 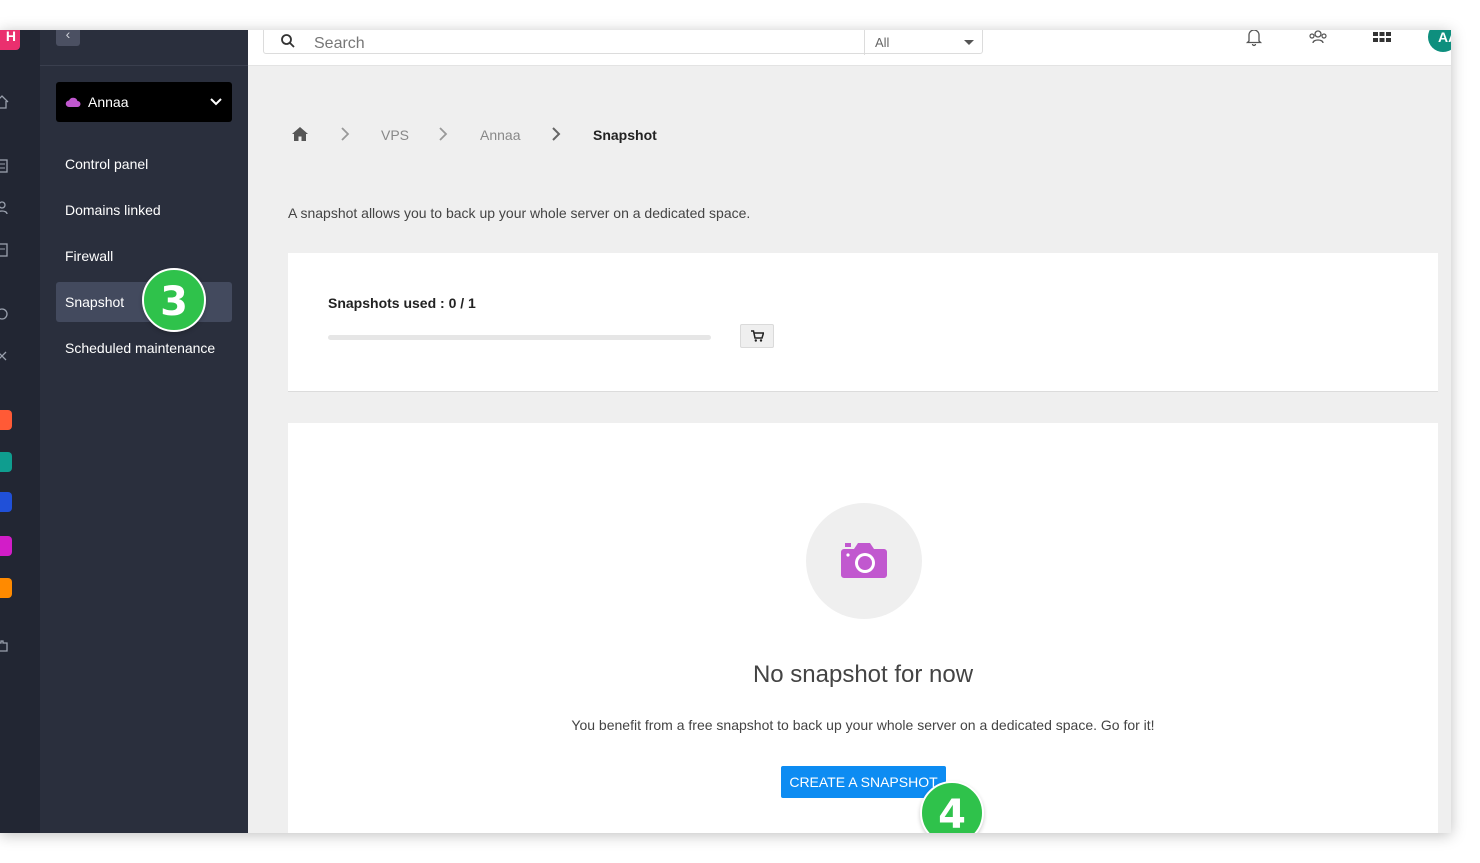 I want to click on search-icon, so click(x=288, y=41).